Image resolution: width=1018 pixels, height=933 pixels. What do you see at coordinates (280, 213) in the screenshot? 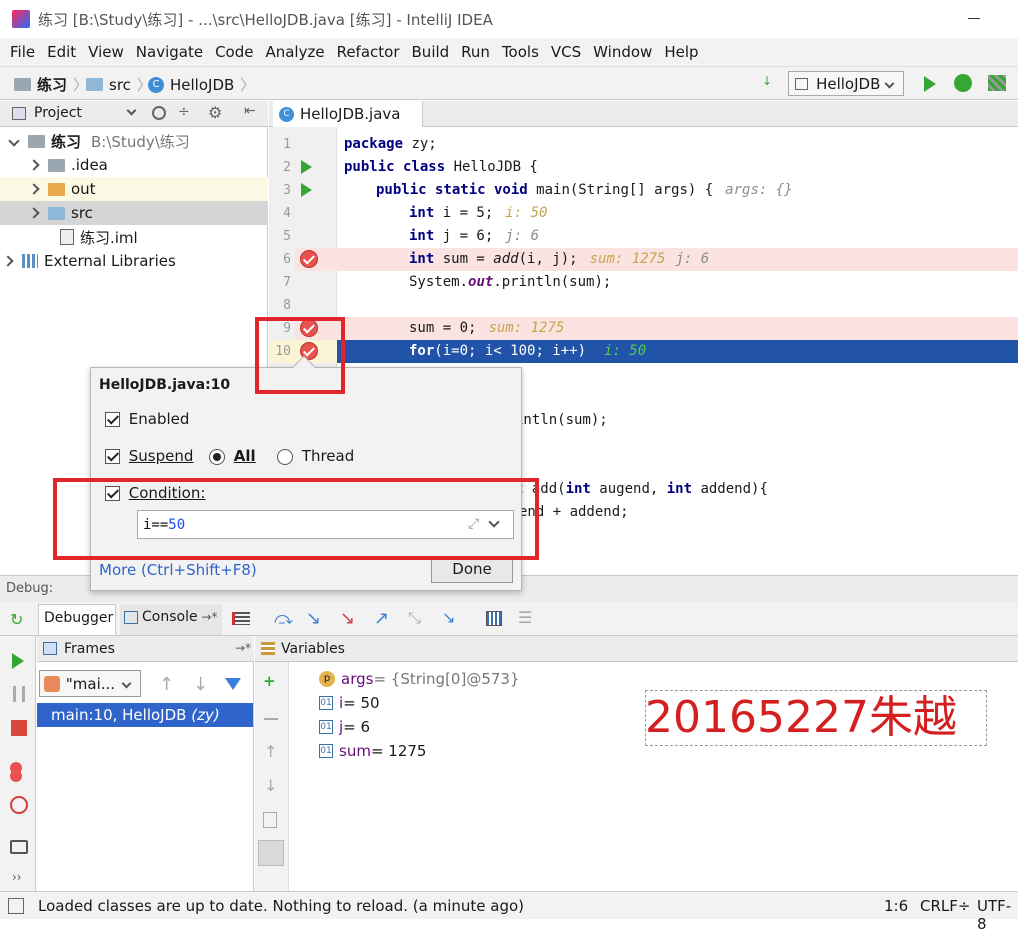
I see `line-number-4: 4` at bounding box center [280, 213].